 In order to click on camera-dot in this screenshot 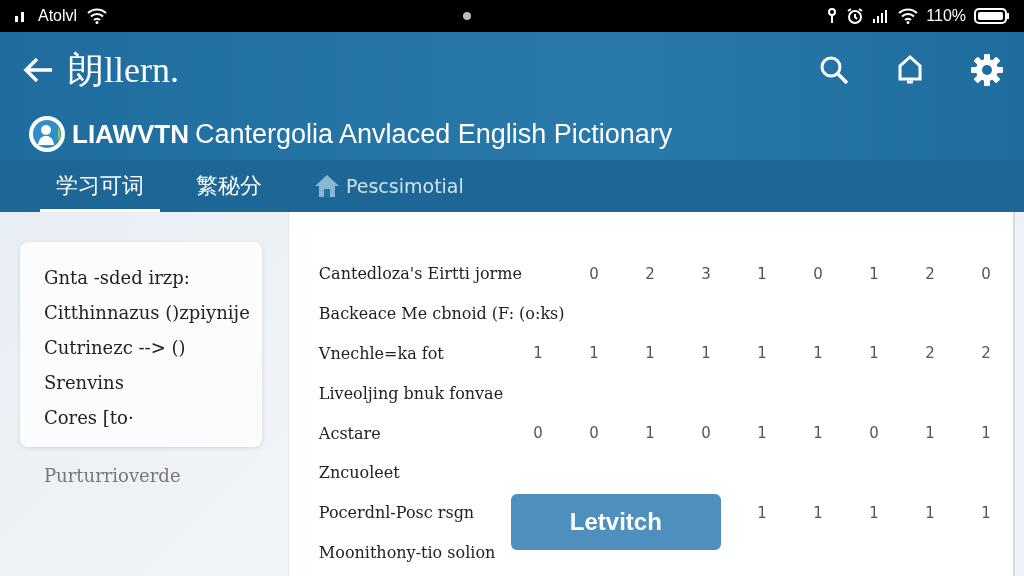, I will do `click(466, 16)`.